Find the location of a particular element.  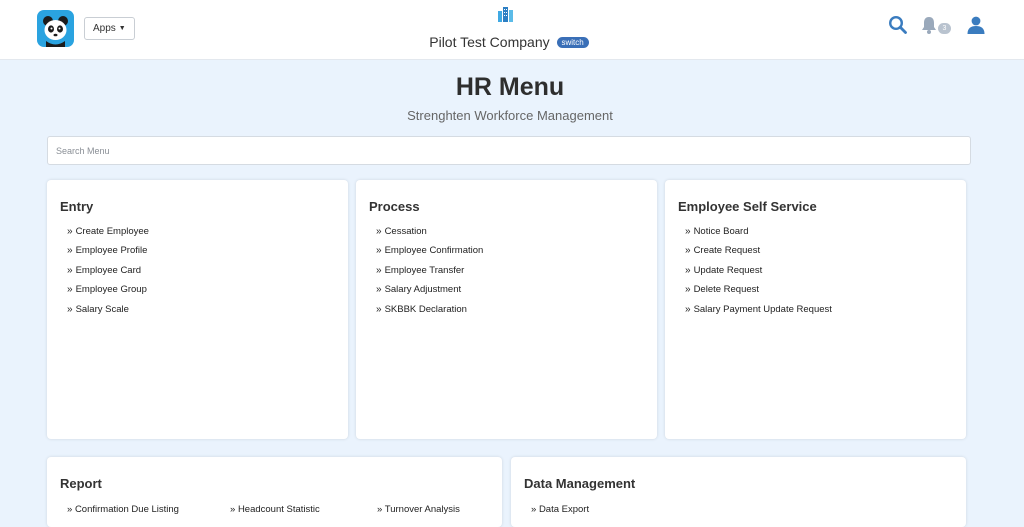

menu-item-employee-transfer: » Employee Transfer is located at coordinates (429, 274).